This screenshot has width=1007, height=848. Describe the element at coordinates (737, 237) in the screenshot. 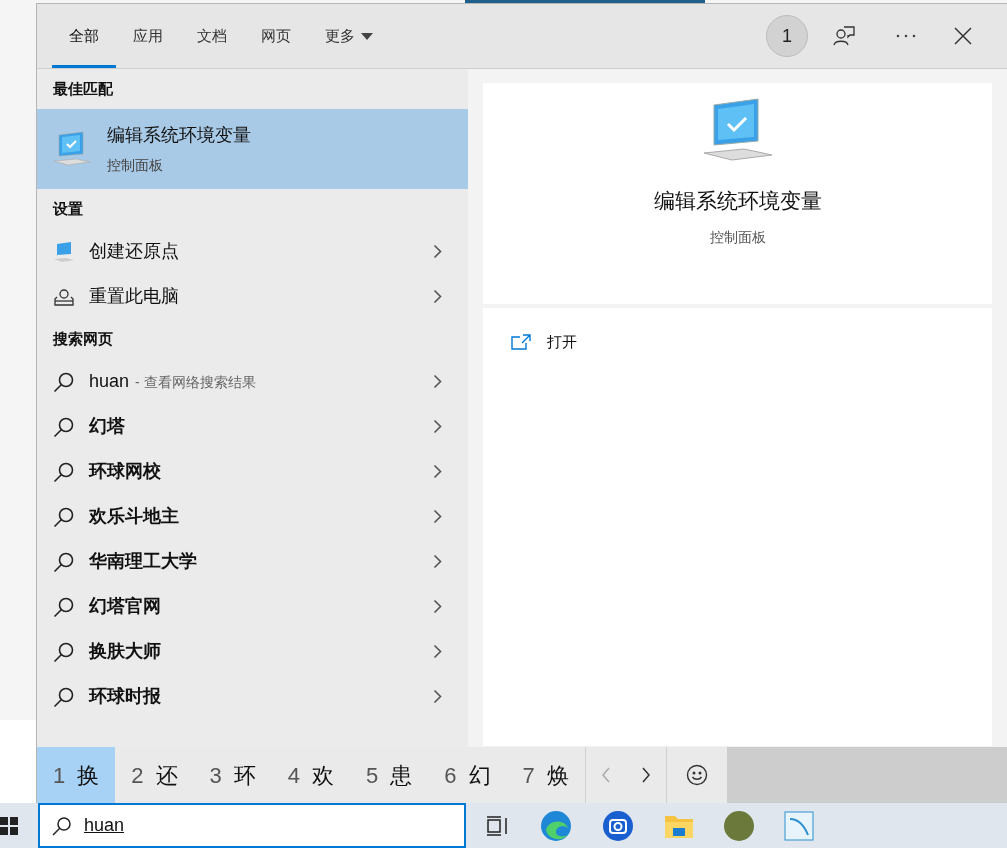

I see `preview-subtitle: 控制面板` at that location.